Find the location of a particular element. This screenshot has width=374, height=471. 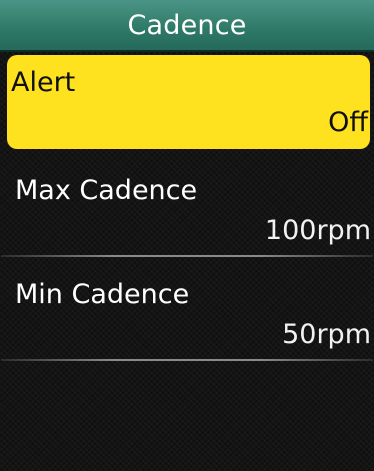

title-bar: Cadence is located at coordinates (187, 26).